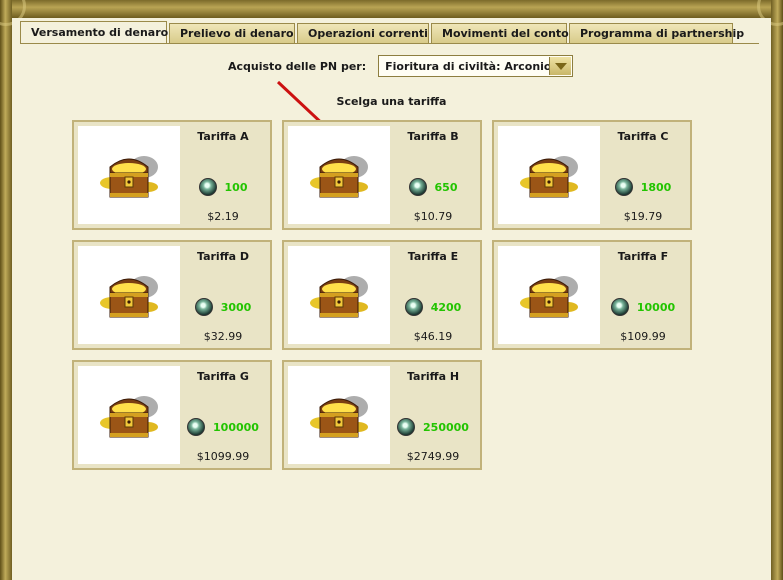 This screenshot has height=580, width=783. What do you see at coordinates (643, 216) in the screenshot?
I see `tariff-price: $19.79` at bounding box center [643, 216].